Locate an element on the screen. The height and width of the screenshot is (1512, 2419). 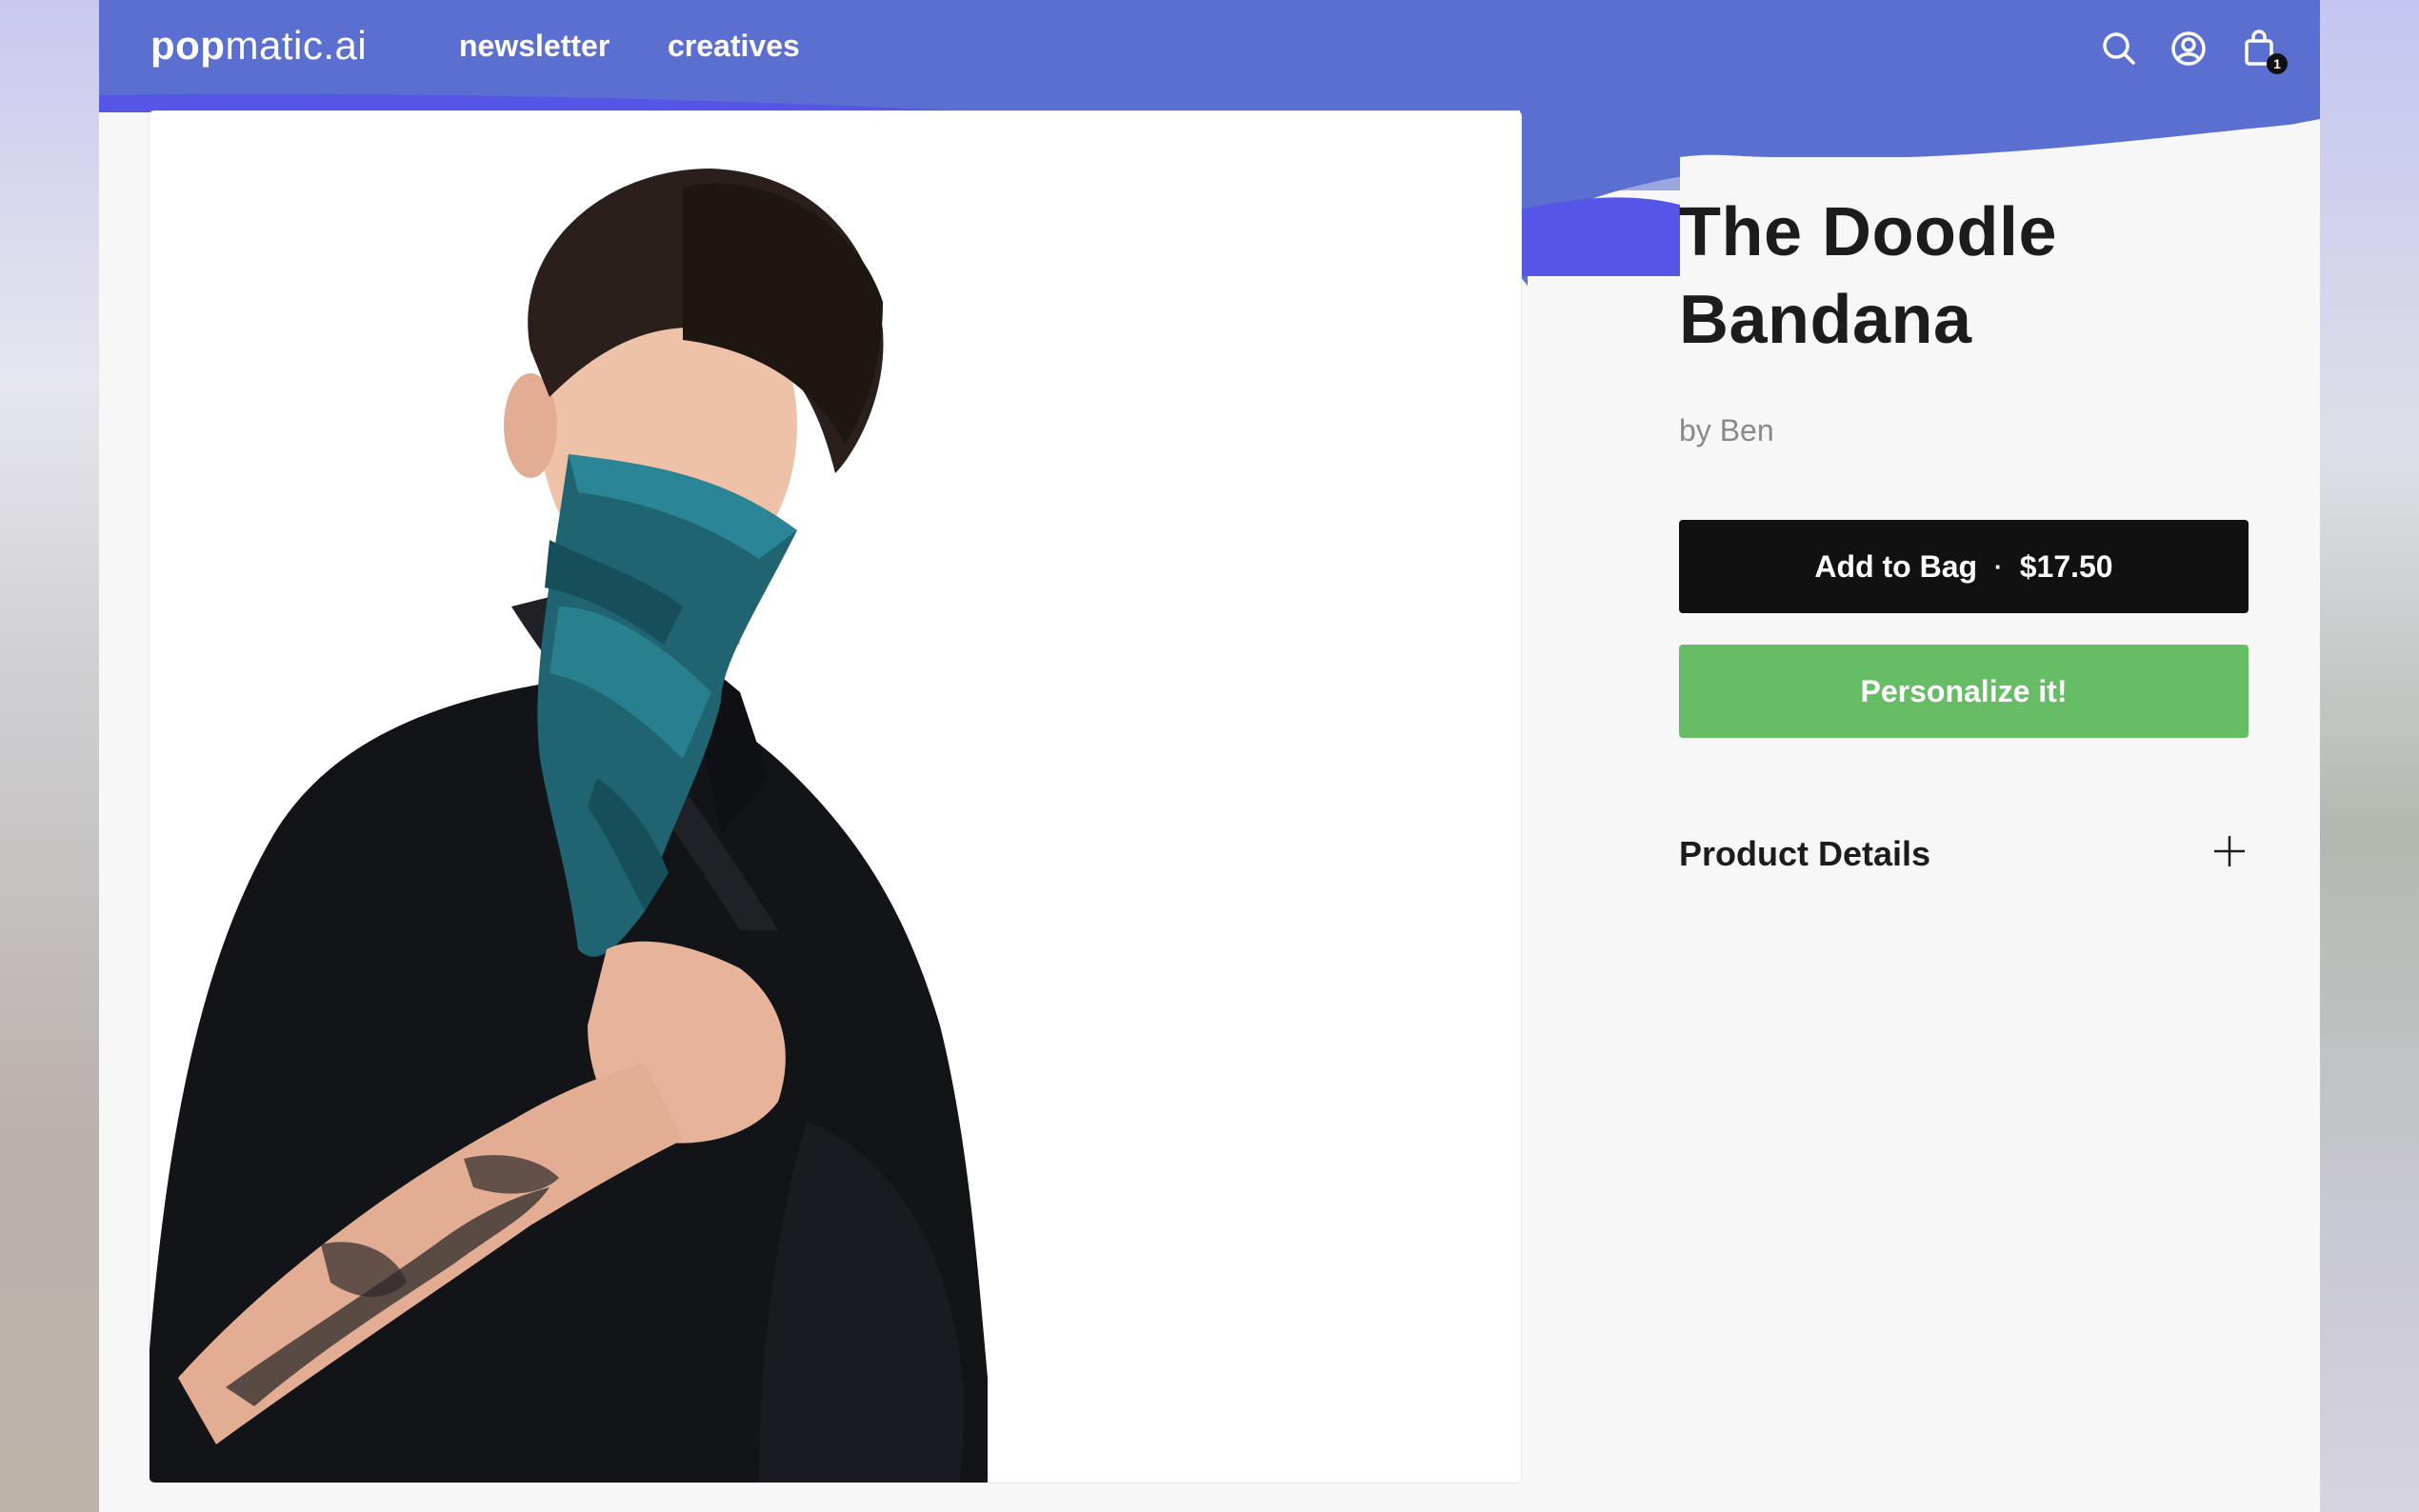
logo: popmatic.ai is located at coordinates (258, 46).